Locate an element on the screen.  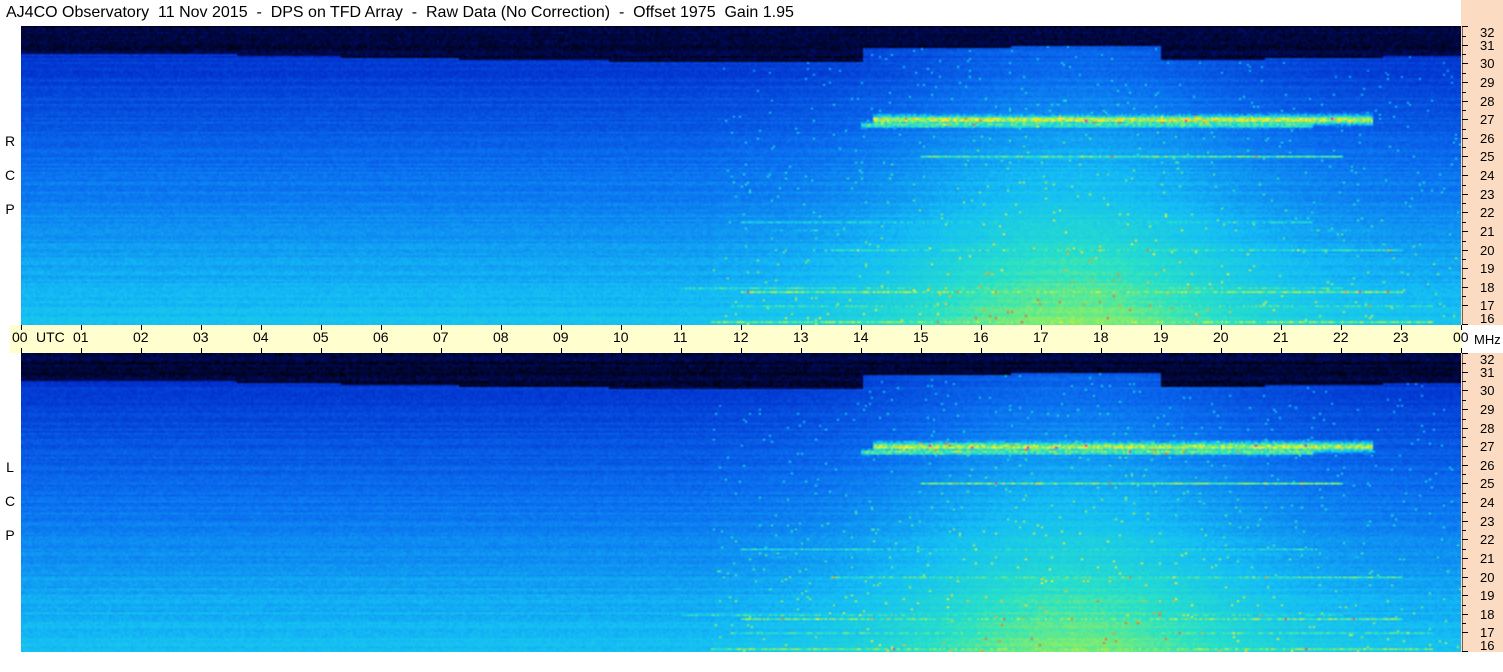
rcp-letter-c: C is located at coordinates (10, 175).